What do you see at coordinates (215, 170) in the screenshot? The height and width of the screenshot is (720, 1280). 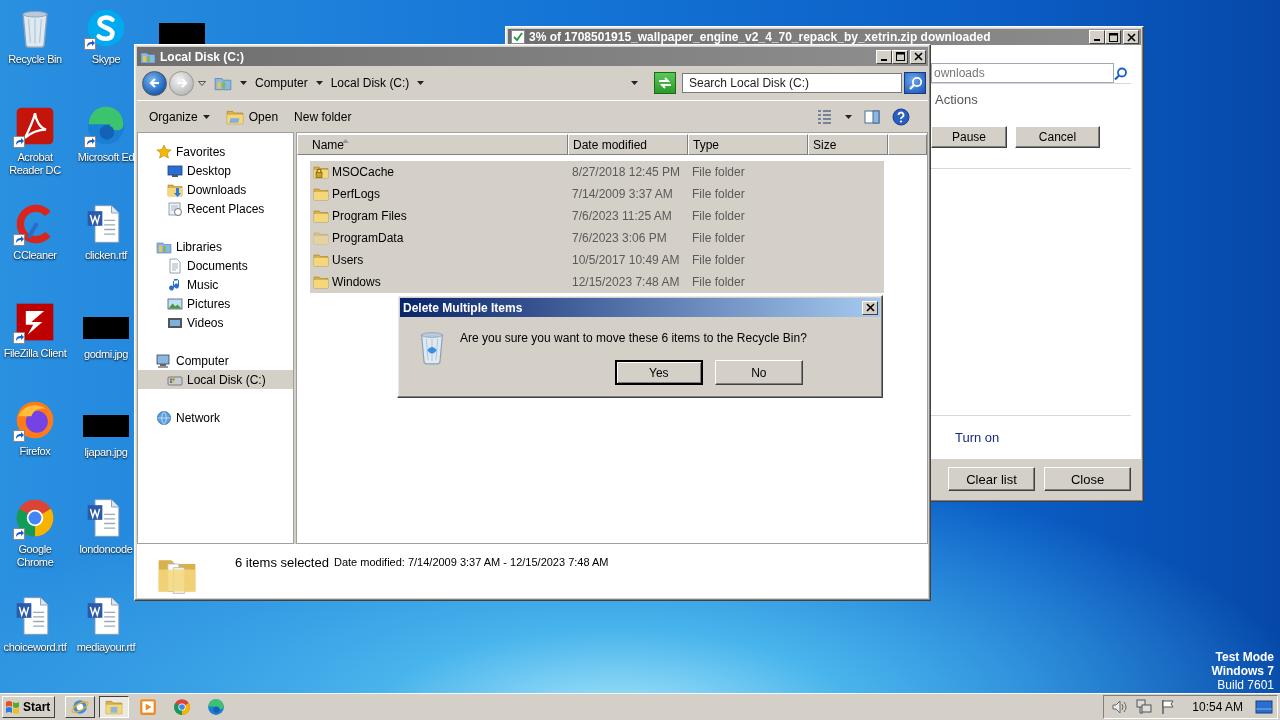 I see `nav-item: Desktop` at bounding box center [215, 170].